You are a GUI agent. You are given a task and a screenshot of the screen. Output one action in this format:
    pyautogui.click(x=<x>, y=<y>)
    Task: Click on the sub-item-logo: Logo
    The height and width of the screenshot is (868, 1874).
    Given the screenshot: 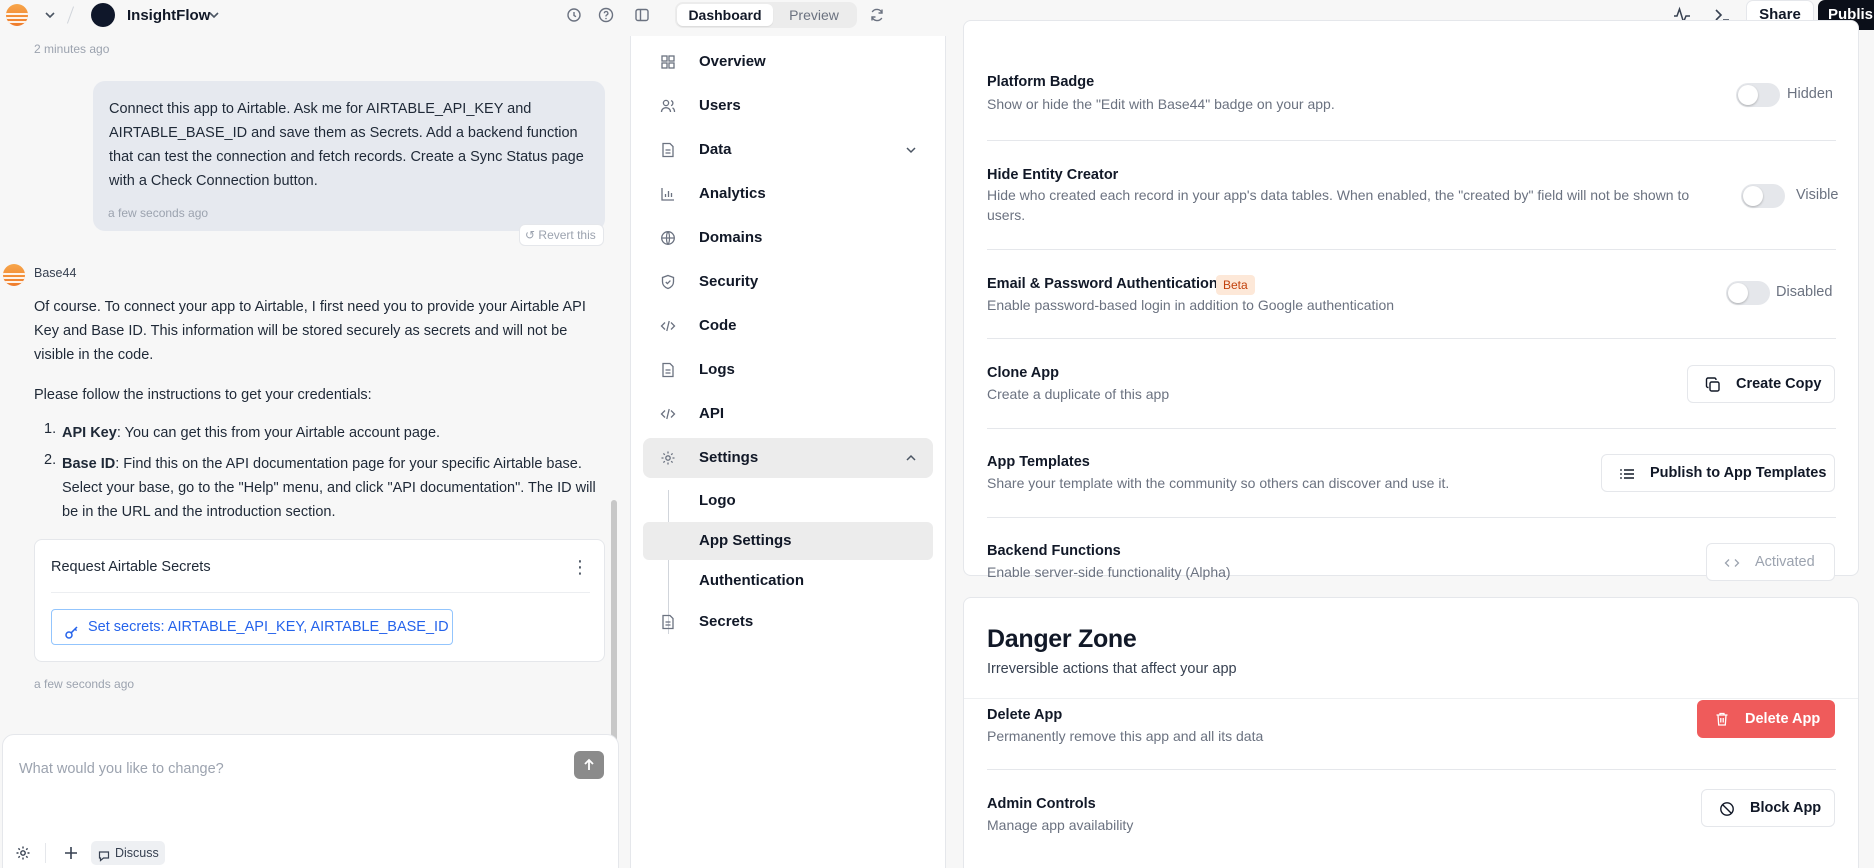 What is the action you would take?
    pyautogui.click(x=788, y=501)
    